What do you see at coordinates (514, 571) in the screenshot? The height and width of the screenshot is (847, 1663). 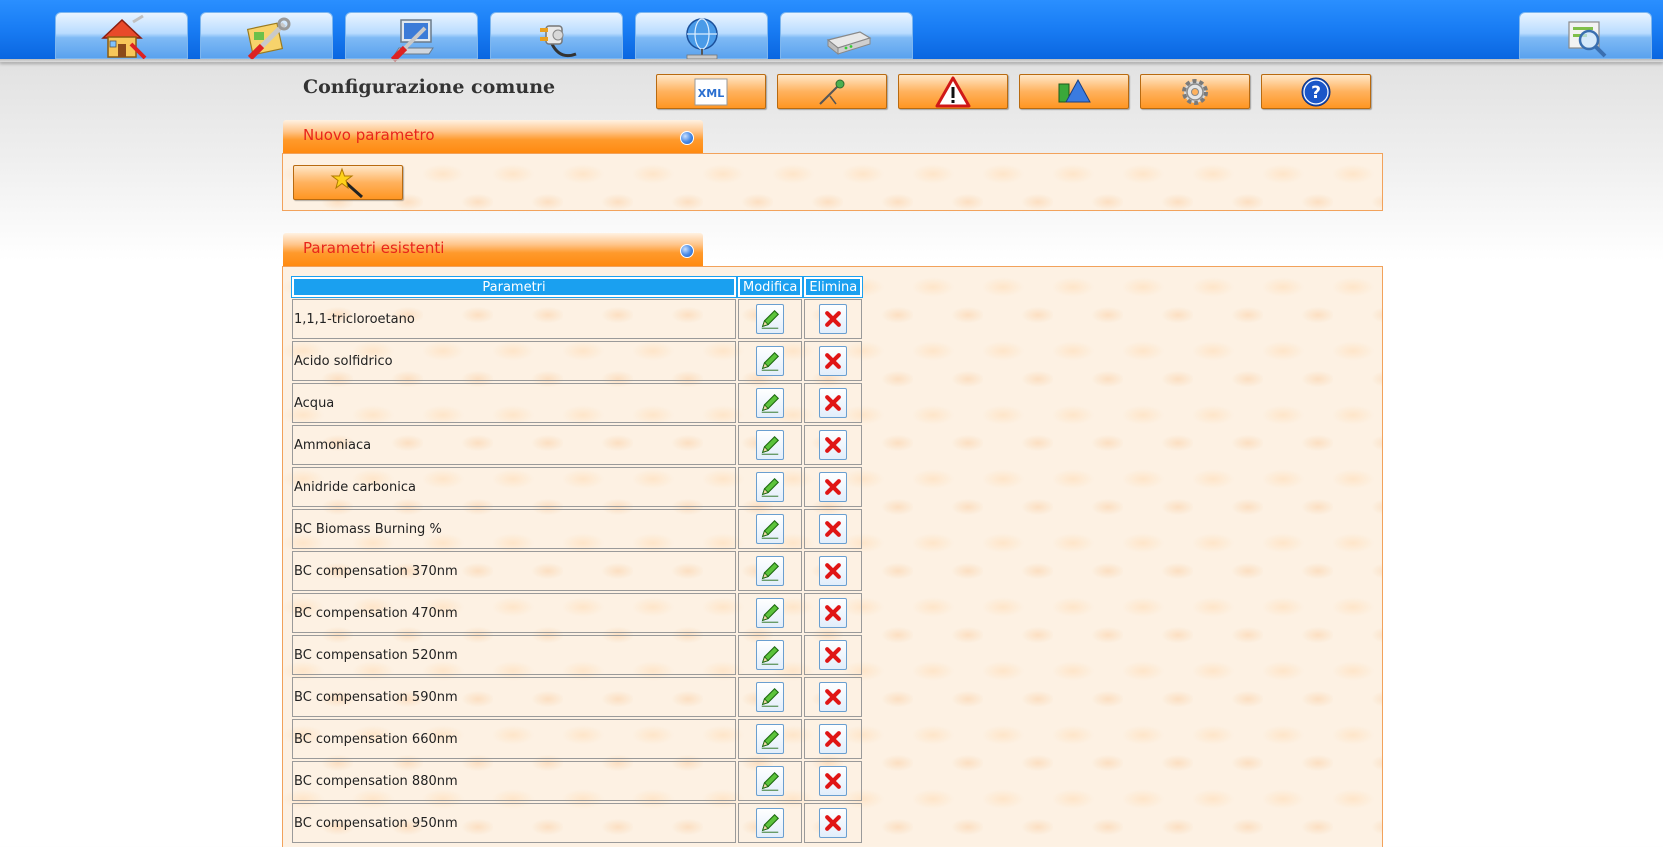 I see `parameter-name: BC compensation 370nm` at bounding box center [514, 571].